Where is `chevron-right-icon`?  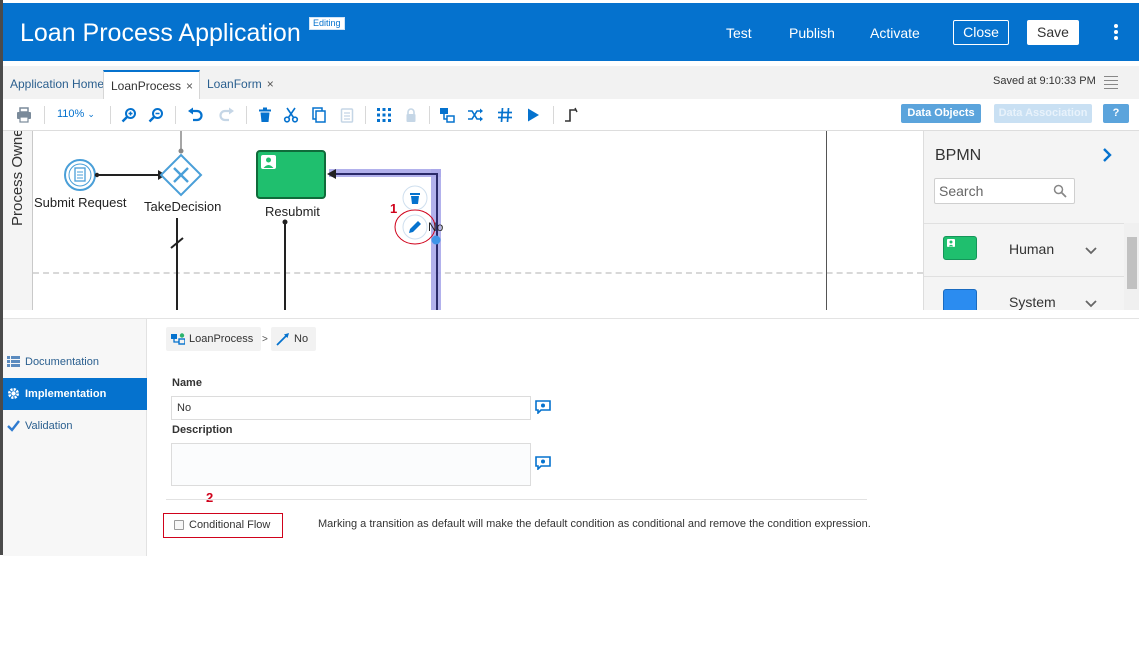 chevron-right-icon is located at coordinates (1107, 155).